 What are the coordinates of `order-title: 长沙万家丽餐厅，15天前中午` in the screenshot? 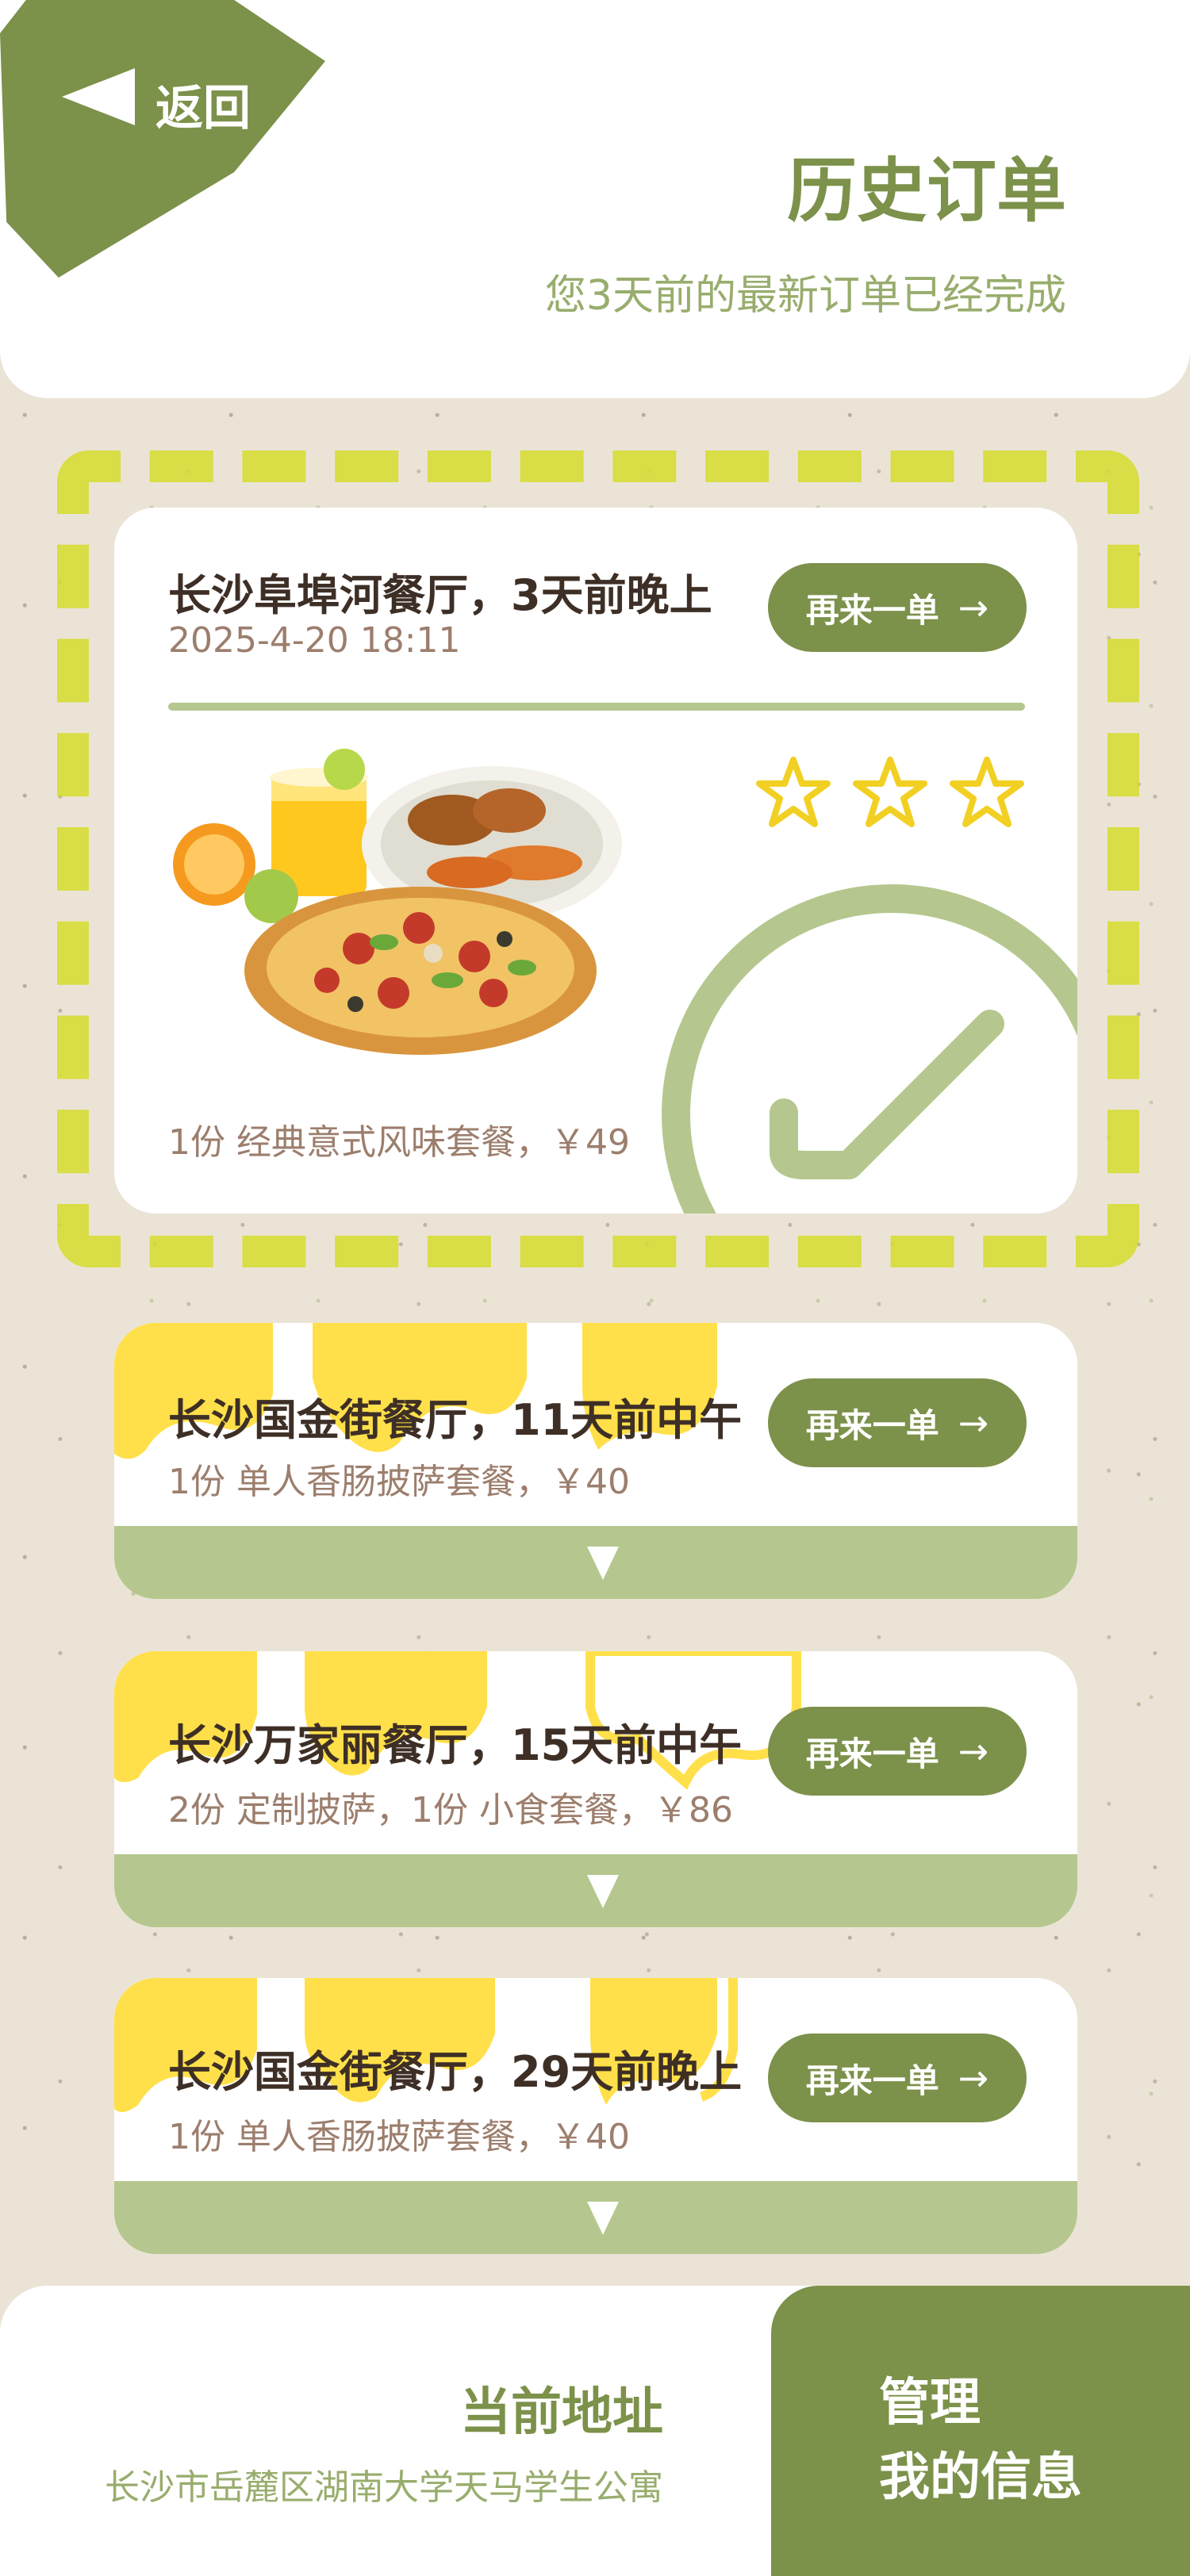 It's located at (455, 1745).